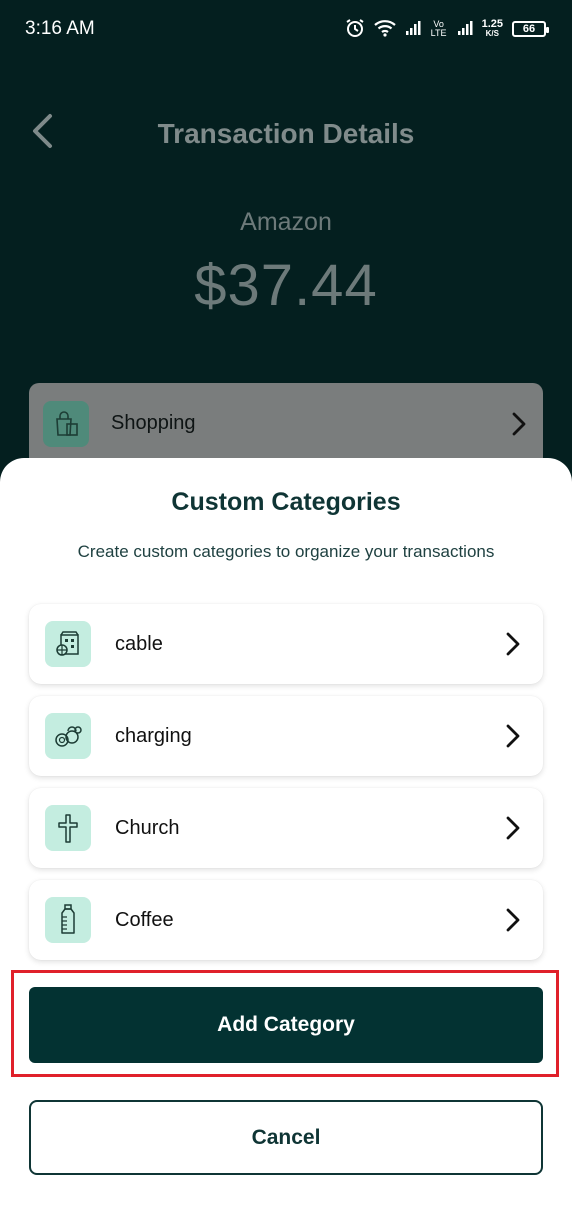 The image size is (572, 1206). Describe the element at coordinates (286, 426) in the screenshot. I see `category-selector: Shopping` at that location.